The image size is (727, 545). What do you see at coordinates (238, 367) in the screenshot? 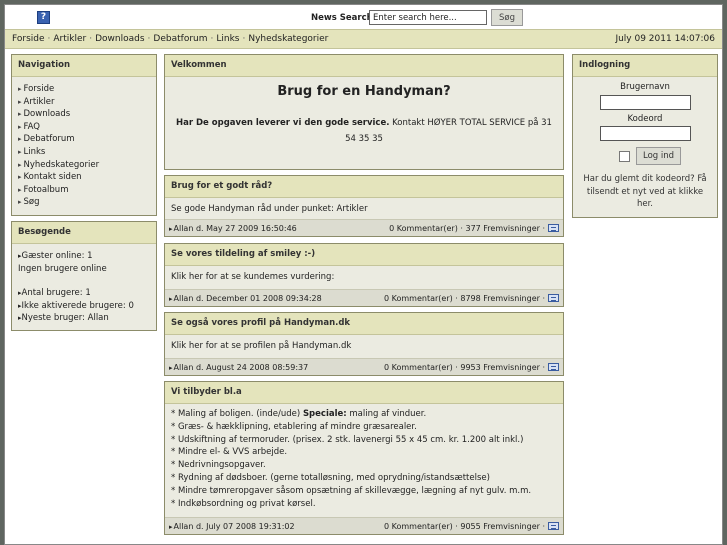
I see `article-author-date: Allan d. August 24 2008 08:59:37` at bounding box center [238, 367].